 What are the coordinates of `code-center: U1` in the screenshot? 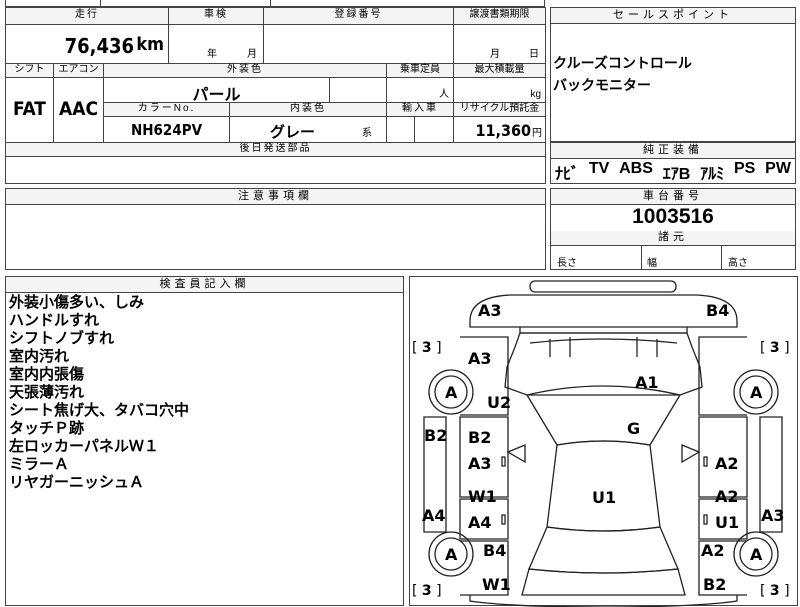 It's located at (604, 497).